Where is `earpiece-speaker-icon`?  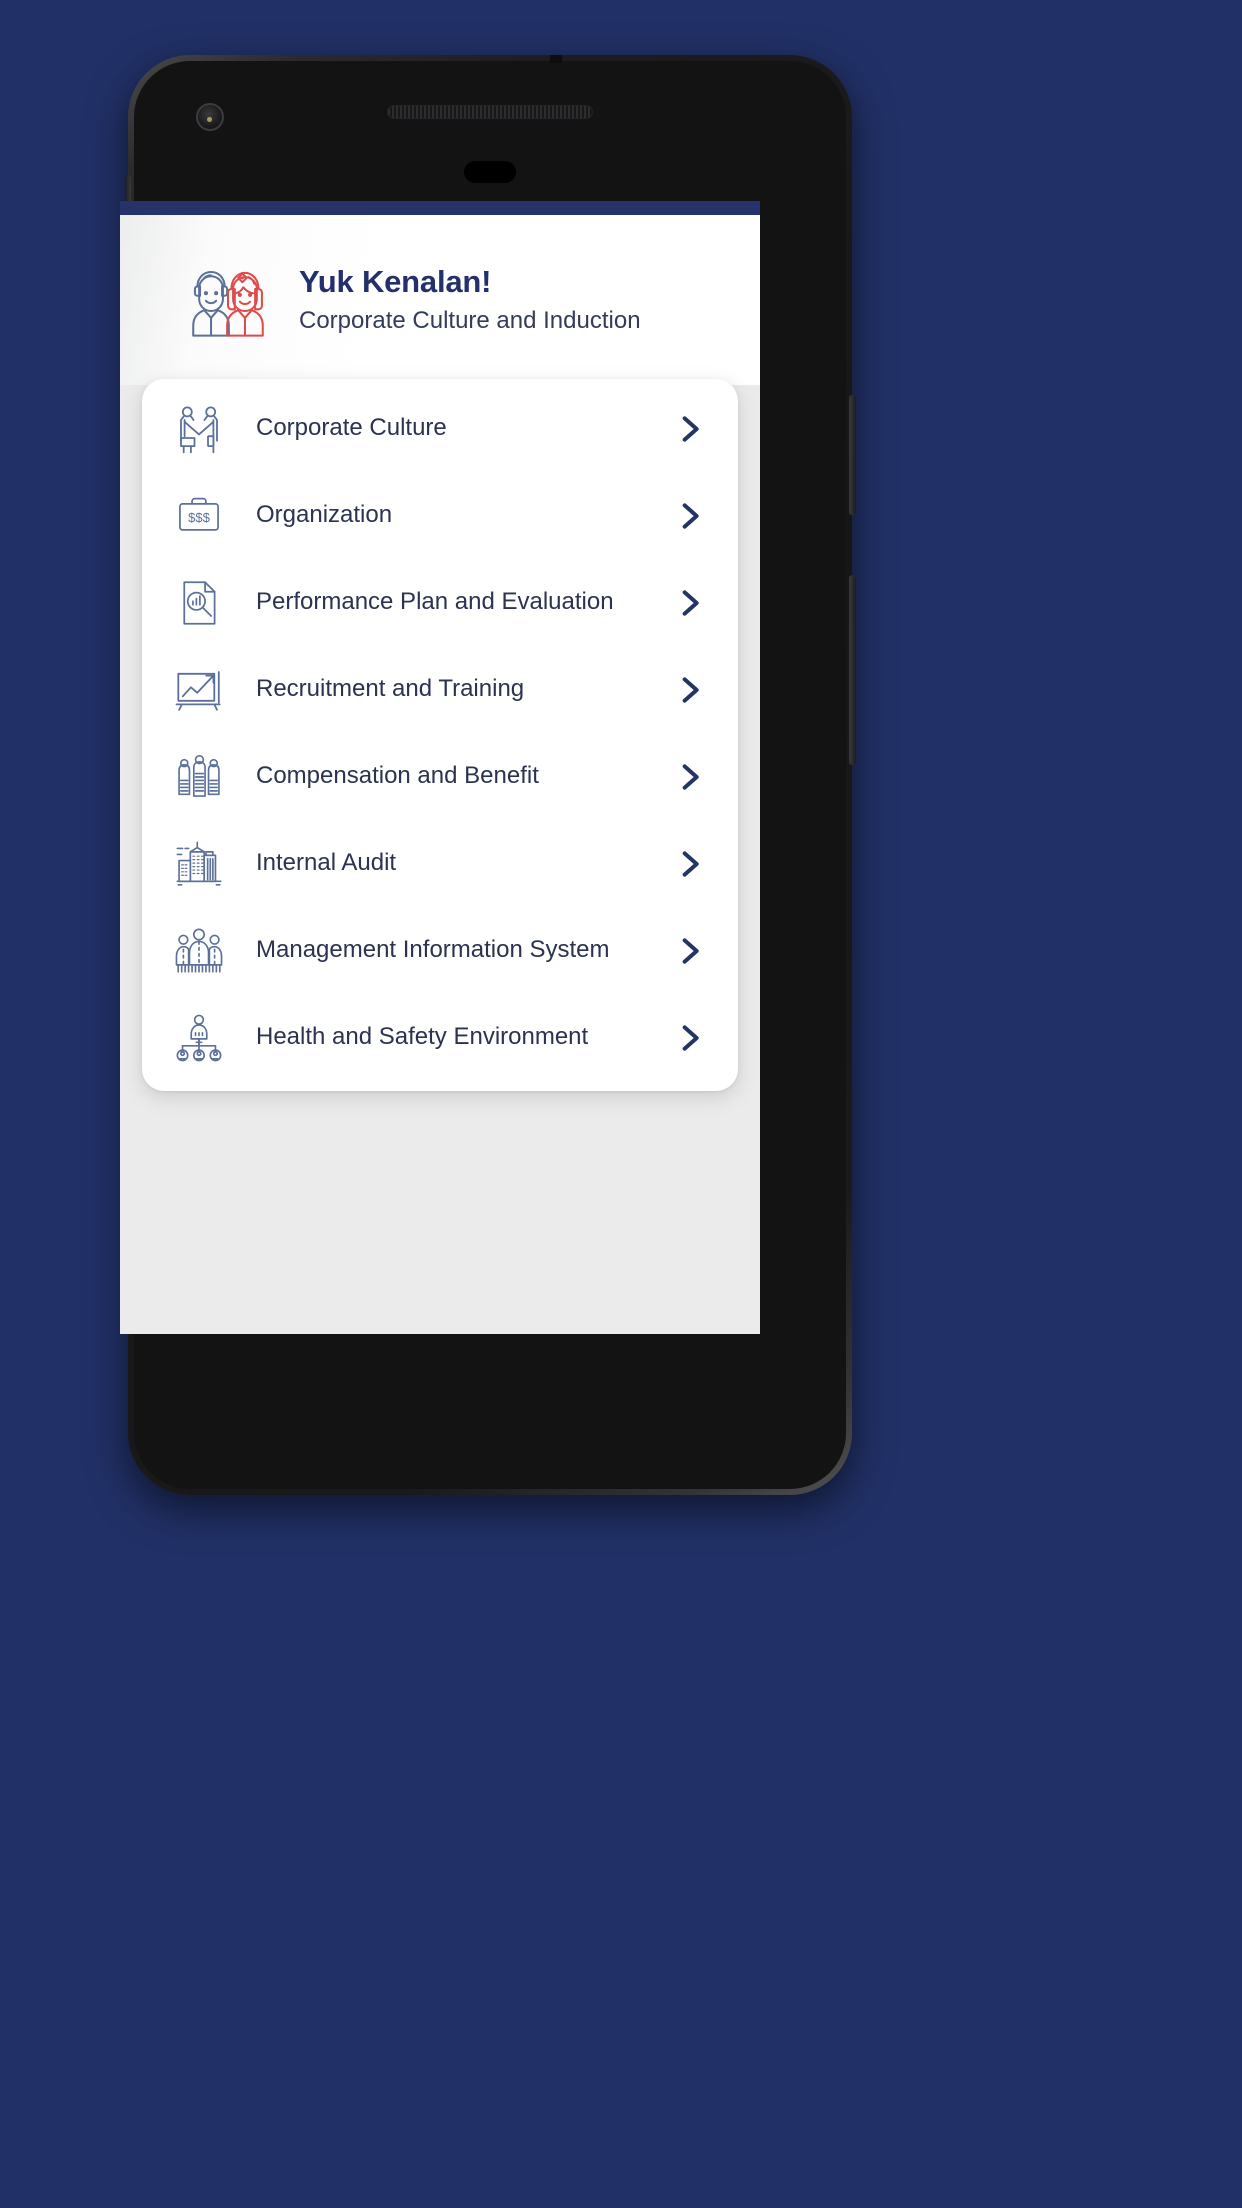
earpiece-speaker-icon is located at coordinates (490, 112).